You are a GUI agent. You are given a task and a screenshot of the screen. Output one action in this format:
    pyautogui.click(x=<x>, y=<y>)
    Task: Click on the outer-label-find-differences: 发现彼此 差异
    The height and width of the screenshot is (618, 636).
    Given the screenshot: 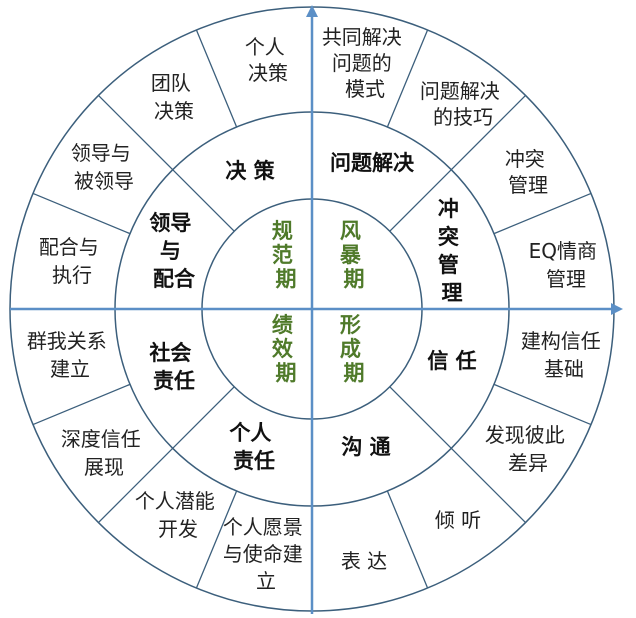 What is the action you would take?
    pyautogui.click(x=528, y=449)
    